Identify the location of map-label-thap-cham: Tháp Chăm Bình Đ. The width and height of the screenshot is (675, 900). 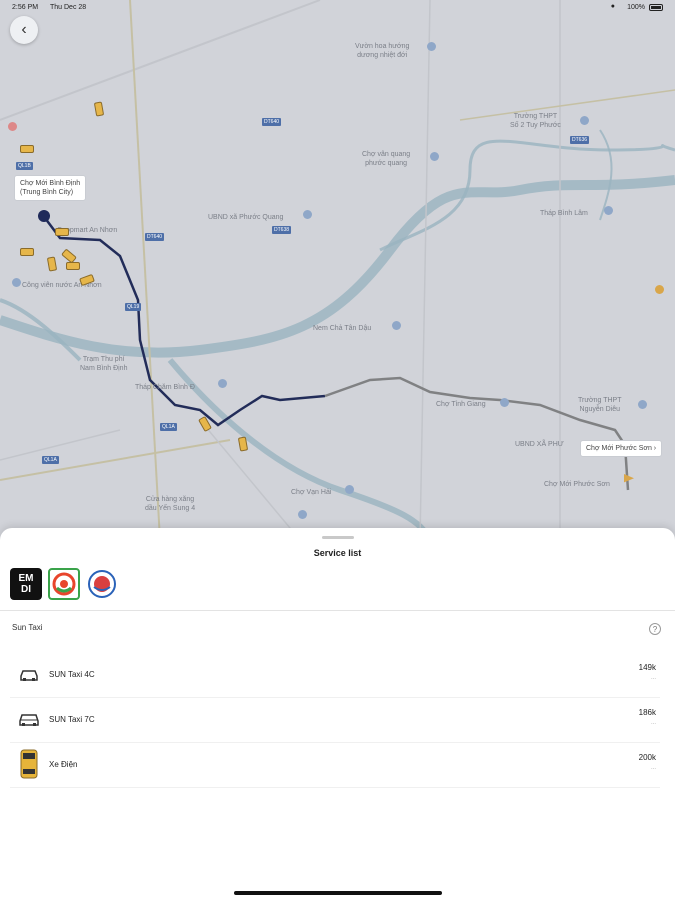
(165, 387).